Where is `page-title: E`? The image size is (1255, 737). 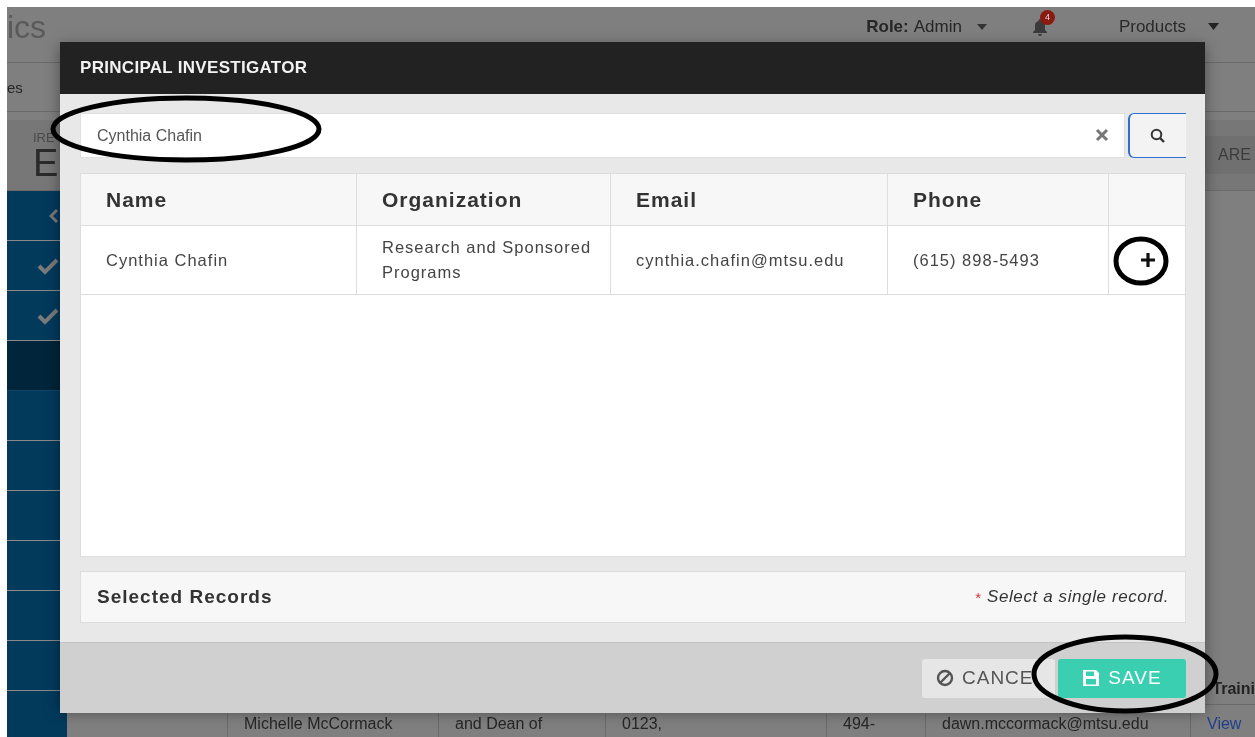 page-title: E is located at coordinates (46, 162).